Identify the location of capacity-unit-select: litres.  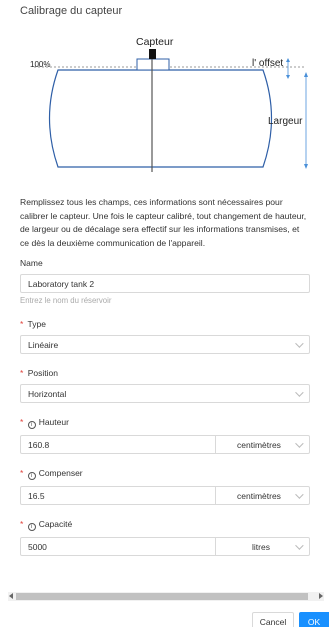
(262, 546).